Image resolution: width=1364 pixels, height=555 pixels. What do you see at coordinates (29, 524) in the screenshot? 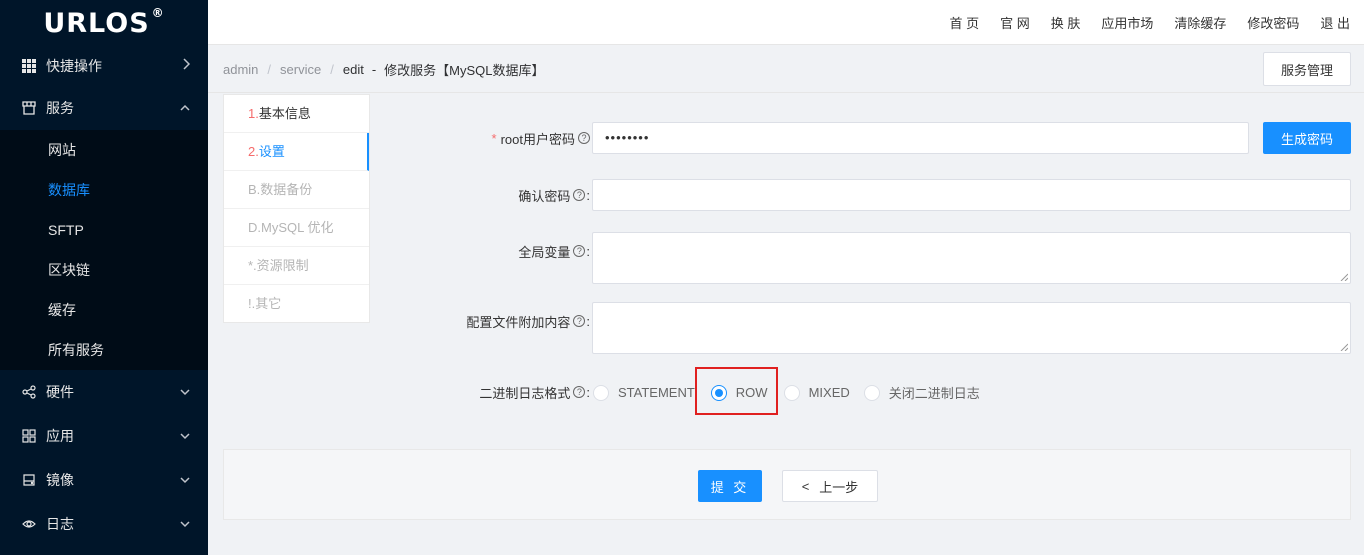
I see `eye-icon` at bounding box center [29, 524].